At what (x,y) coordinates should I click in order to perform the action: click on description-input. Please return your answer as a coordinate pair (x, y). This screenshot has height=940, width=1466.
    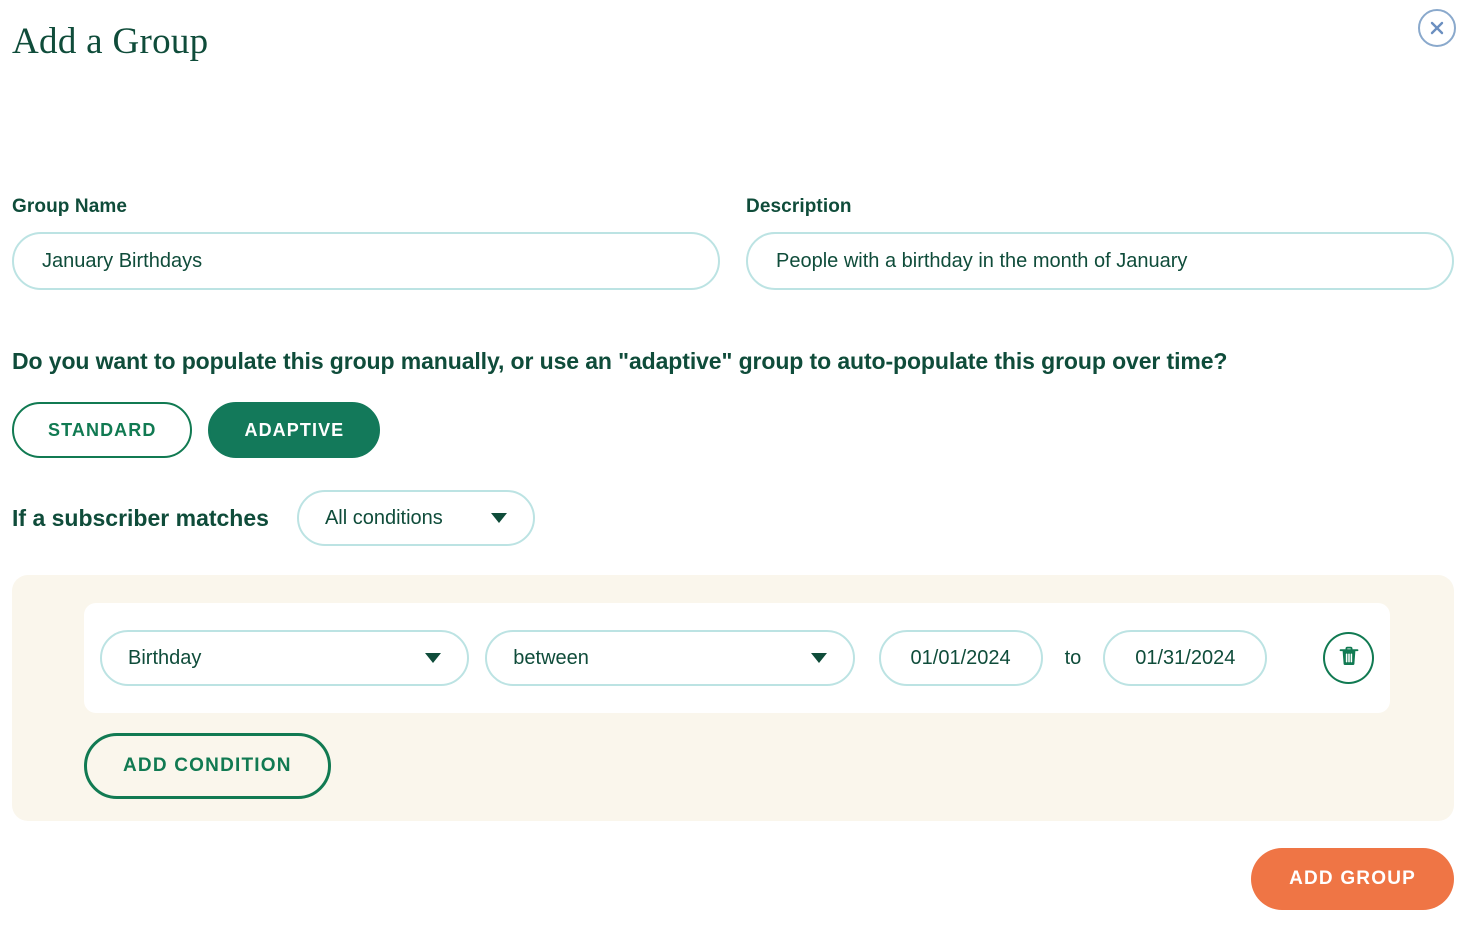
    Looking at the image, I should click on (1100, 261).